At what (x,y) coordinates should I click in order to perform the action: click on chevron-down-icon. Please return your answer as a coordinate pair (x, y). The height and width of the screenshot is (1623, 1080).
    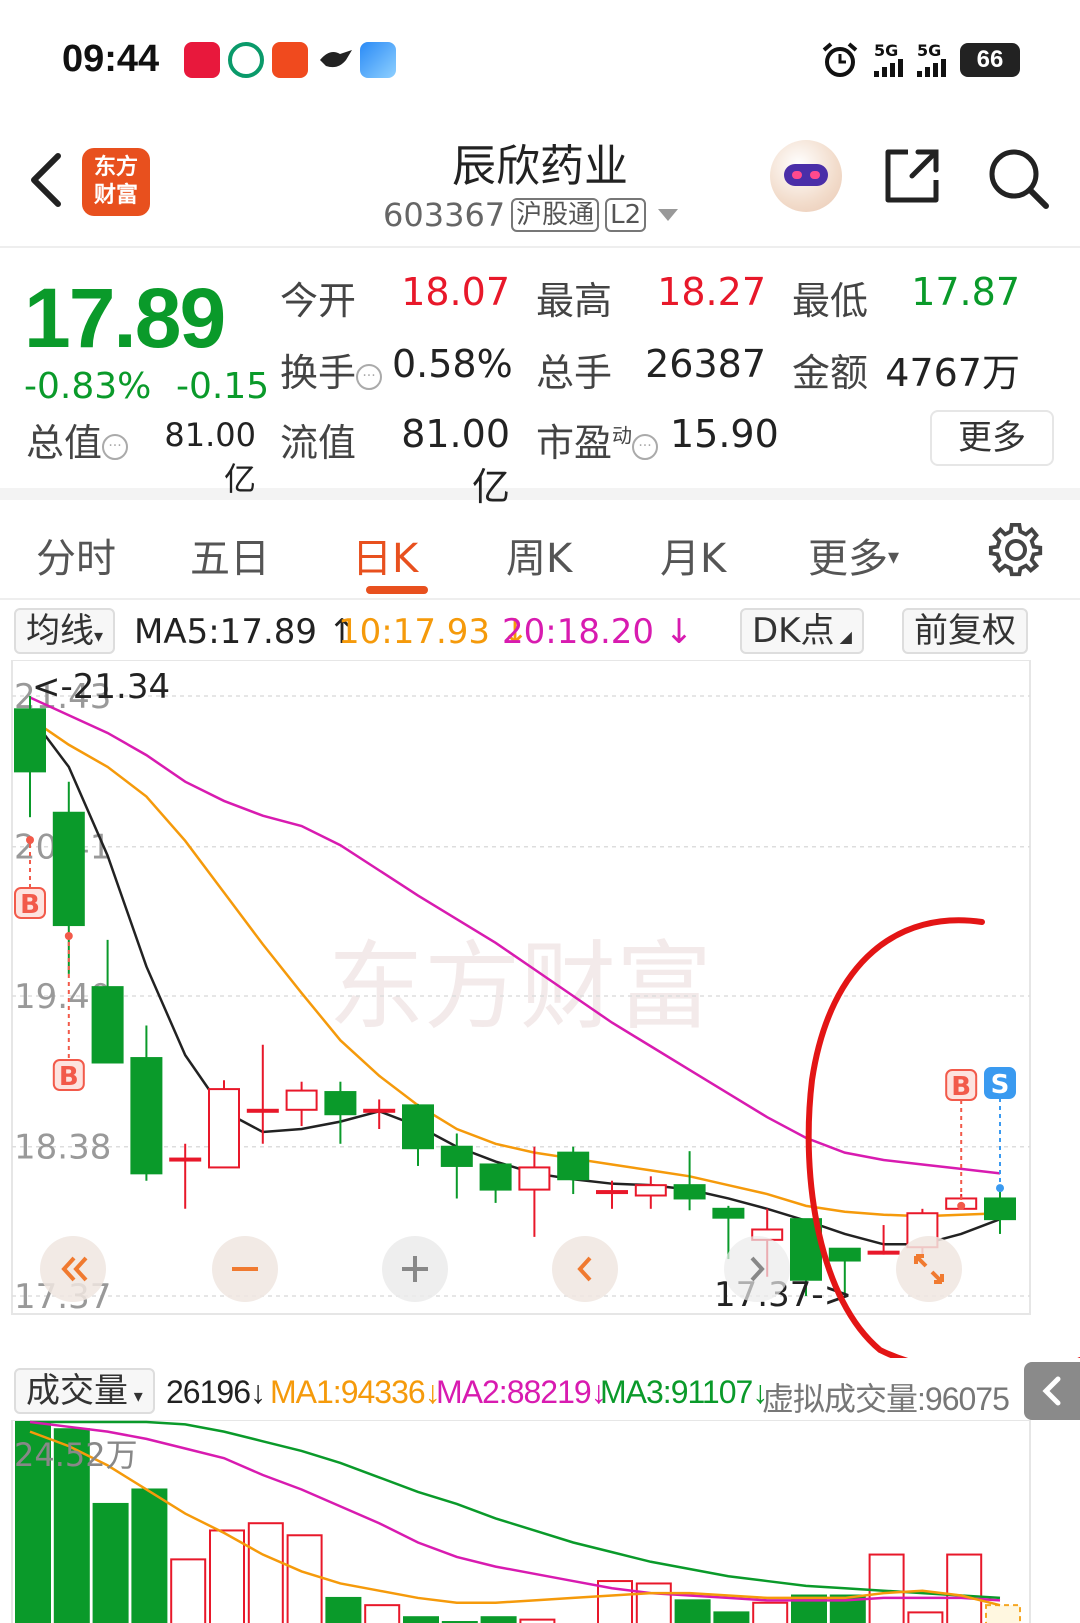
    Looking at the image, I should click on (668, 215).